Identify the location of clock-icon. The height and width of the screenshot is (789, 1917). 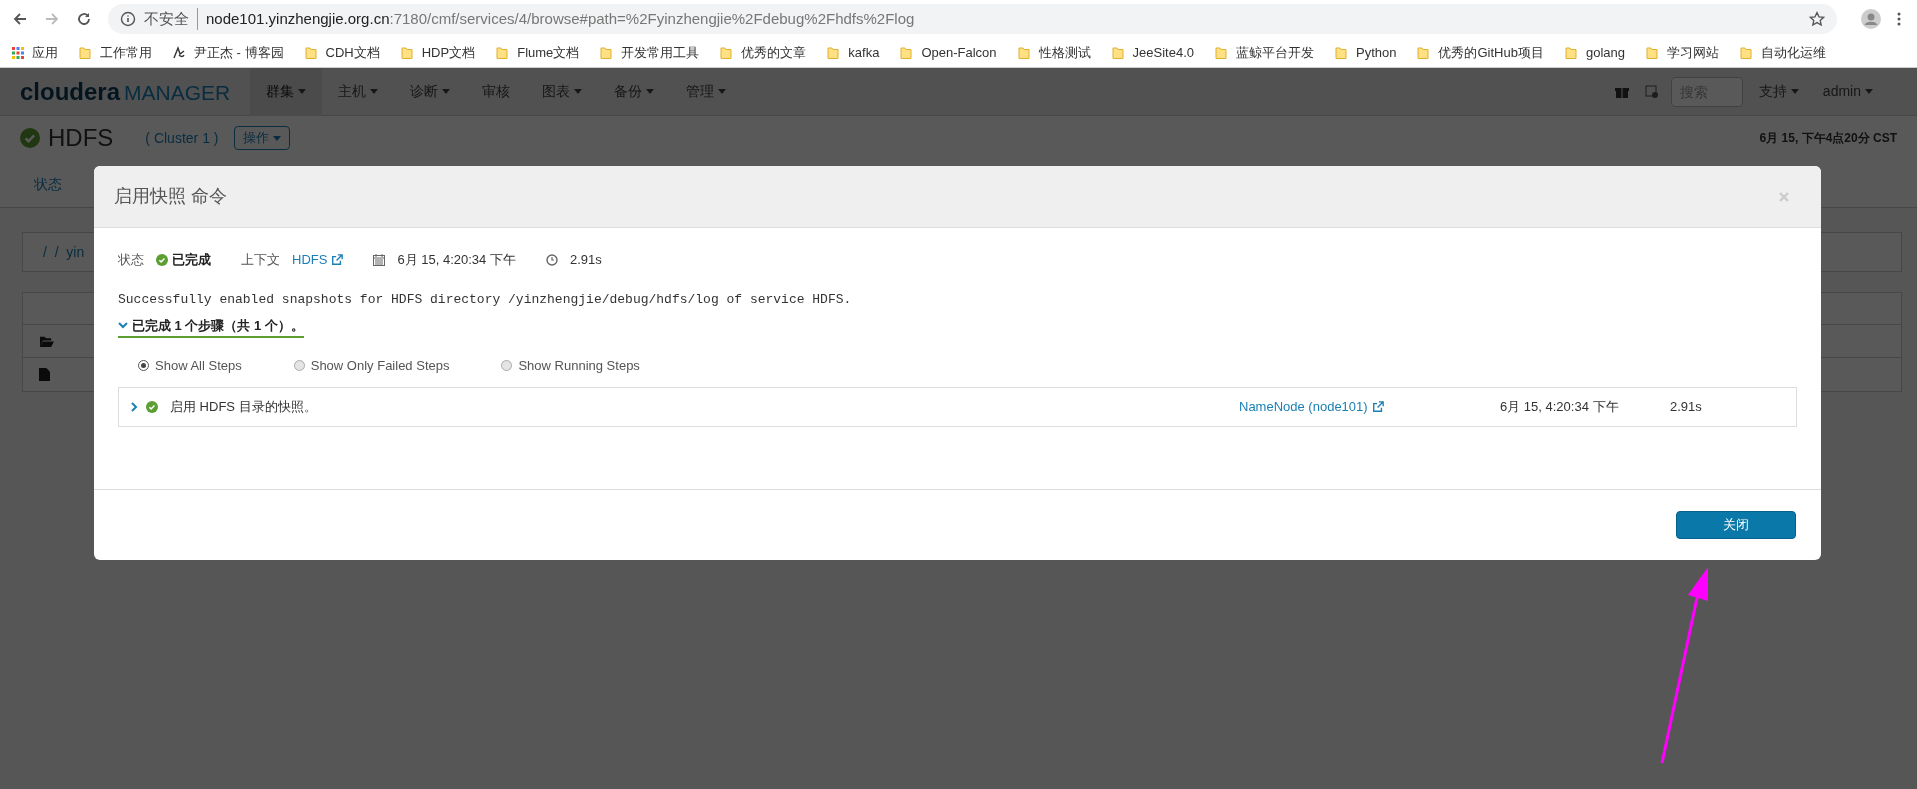
(551, 260).